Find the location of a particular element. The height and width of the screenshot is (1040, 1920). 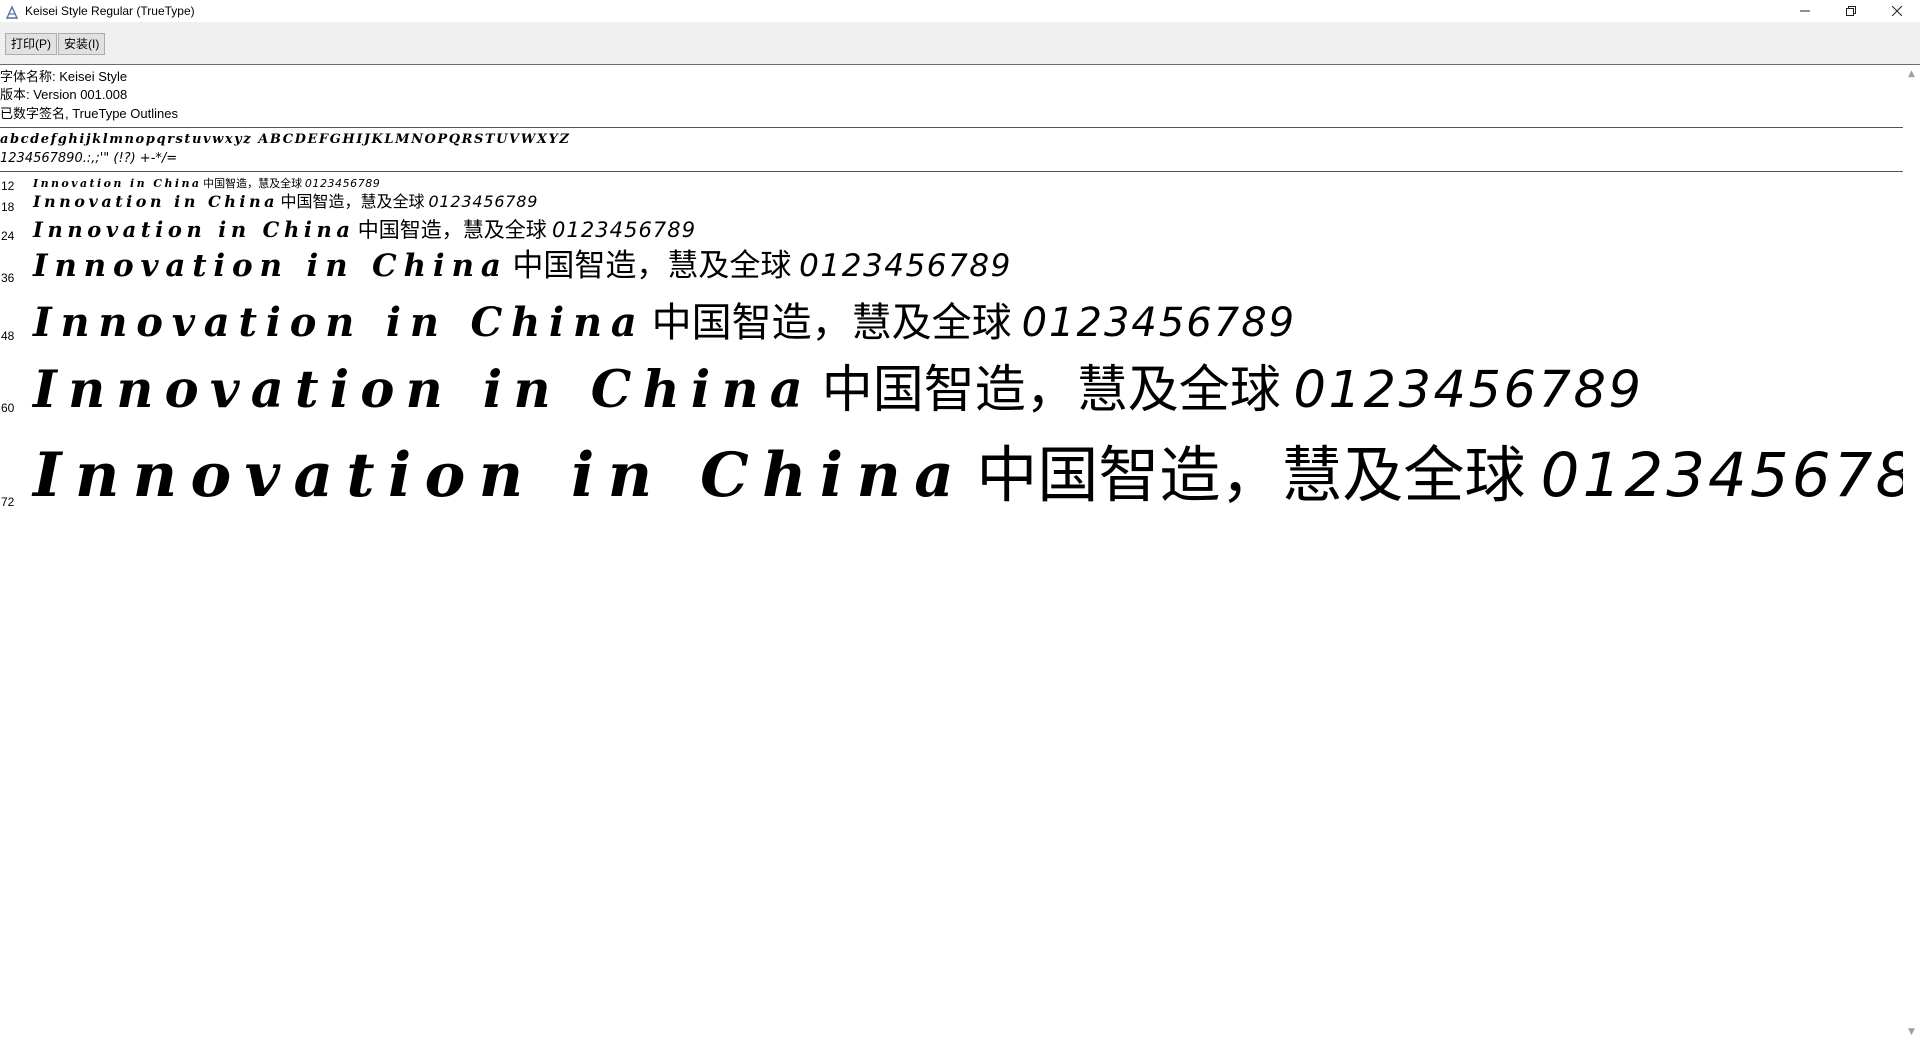

window-controls is located at coordinates (1851, 11).